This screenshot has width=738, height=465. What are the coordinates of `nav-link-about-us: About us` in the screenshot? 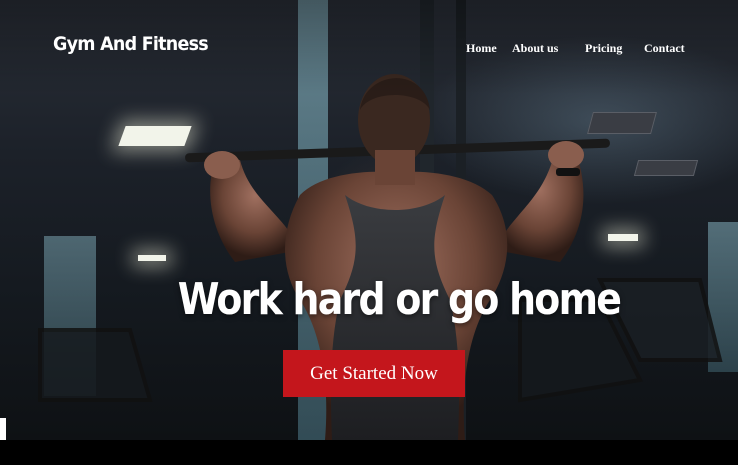 It's located at (535, 48).